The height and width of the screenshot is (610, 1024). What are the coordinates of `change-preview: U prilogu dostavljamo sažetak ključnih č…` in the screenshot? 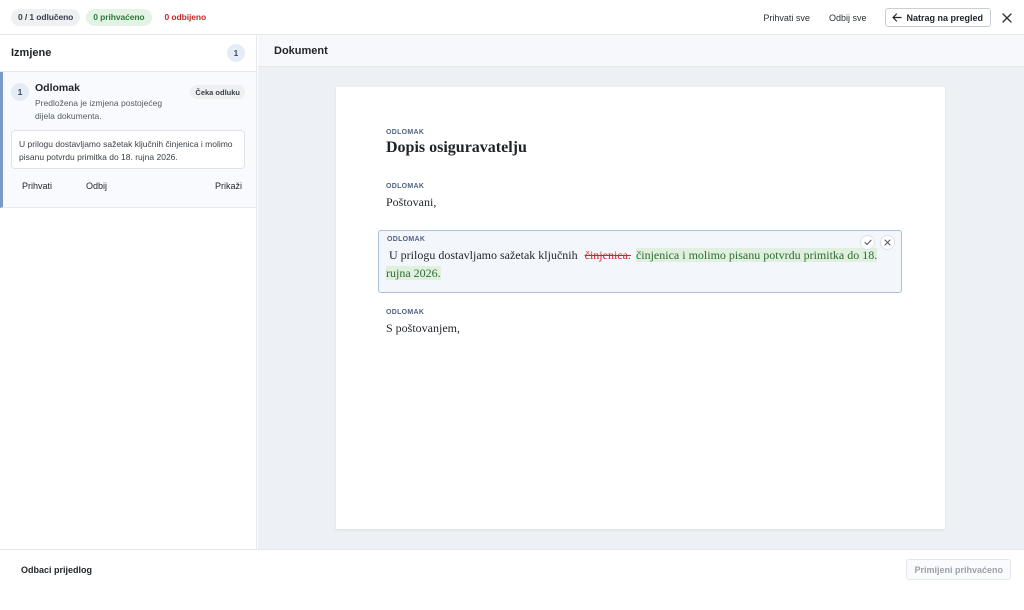 It's located at (128, 149).